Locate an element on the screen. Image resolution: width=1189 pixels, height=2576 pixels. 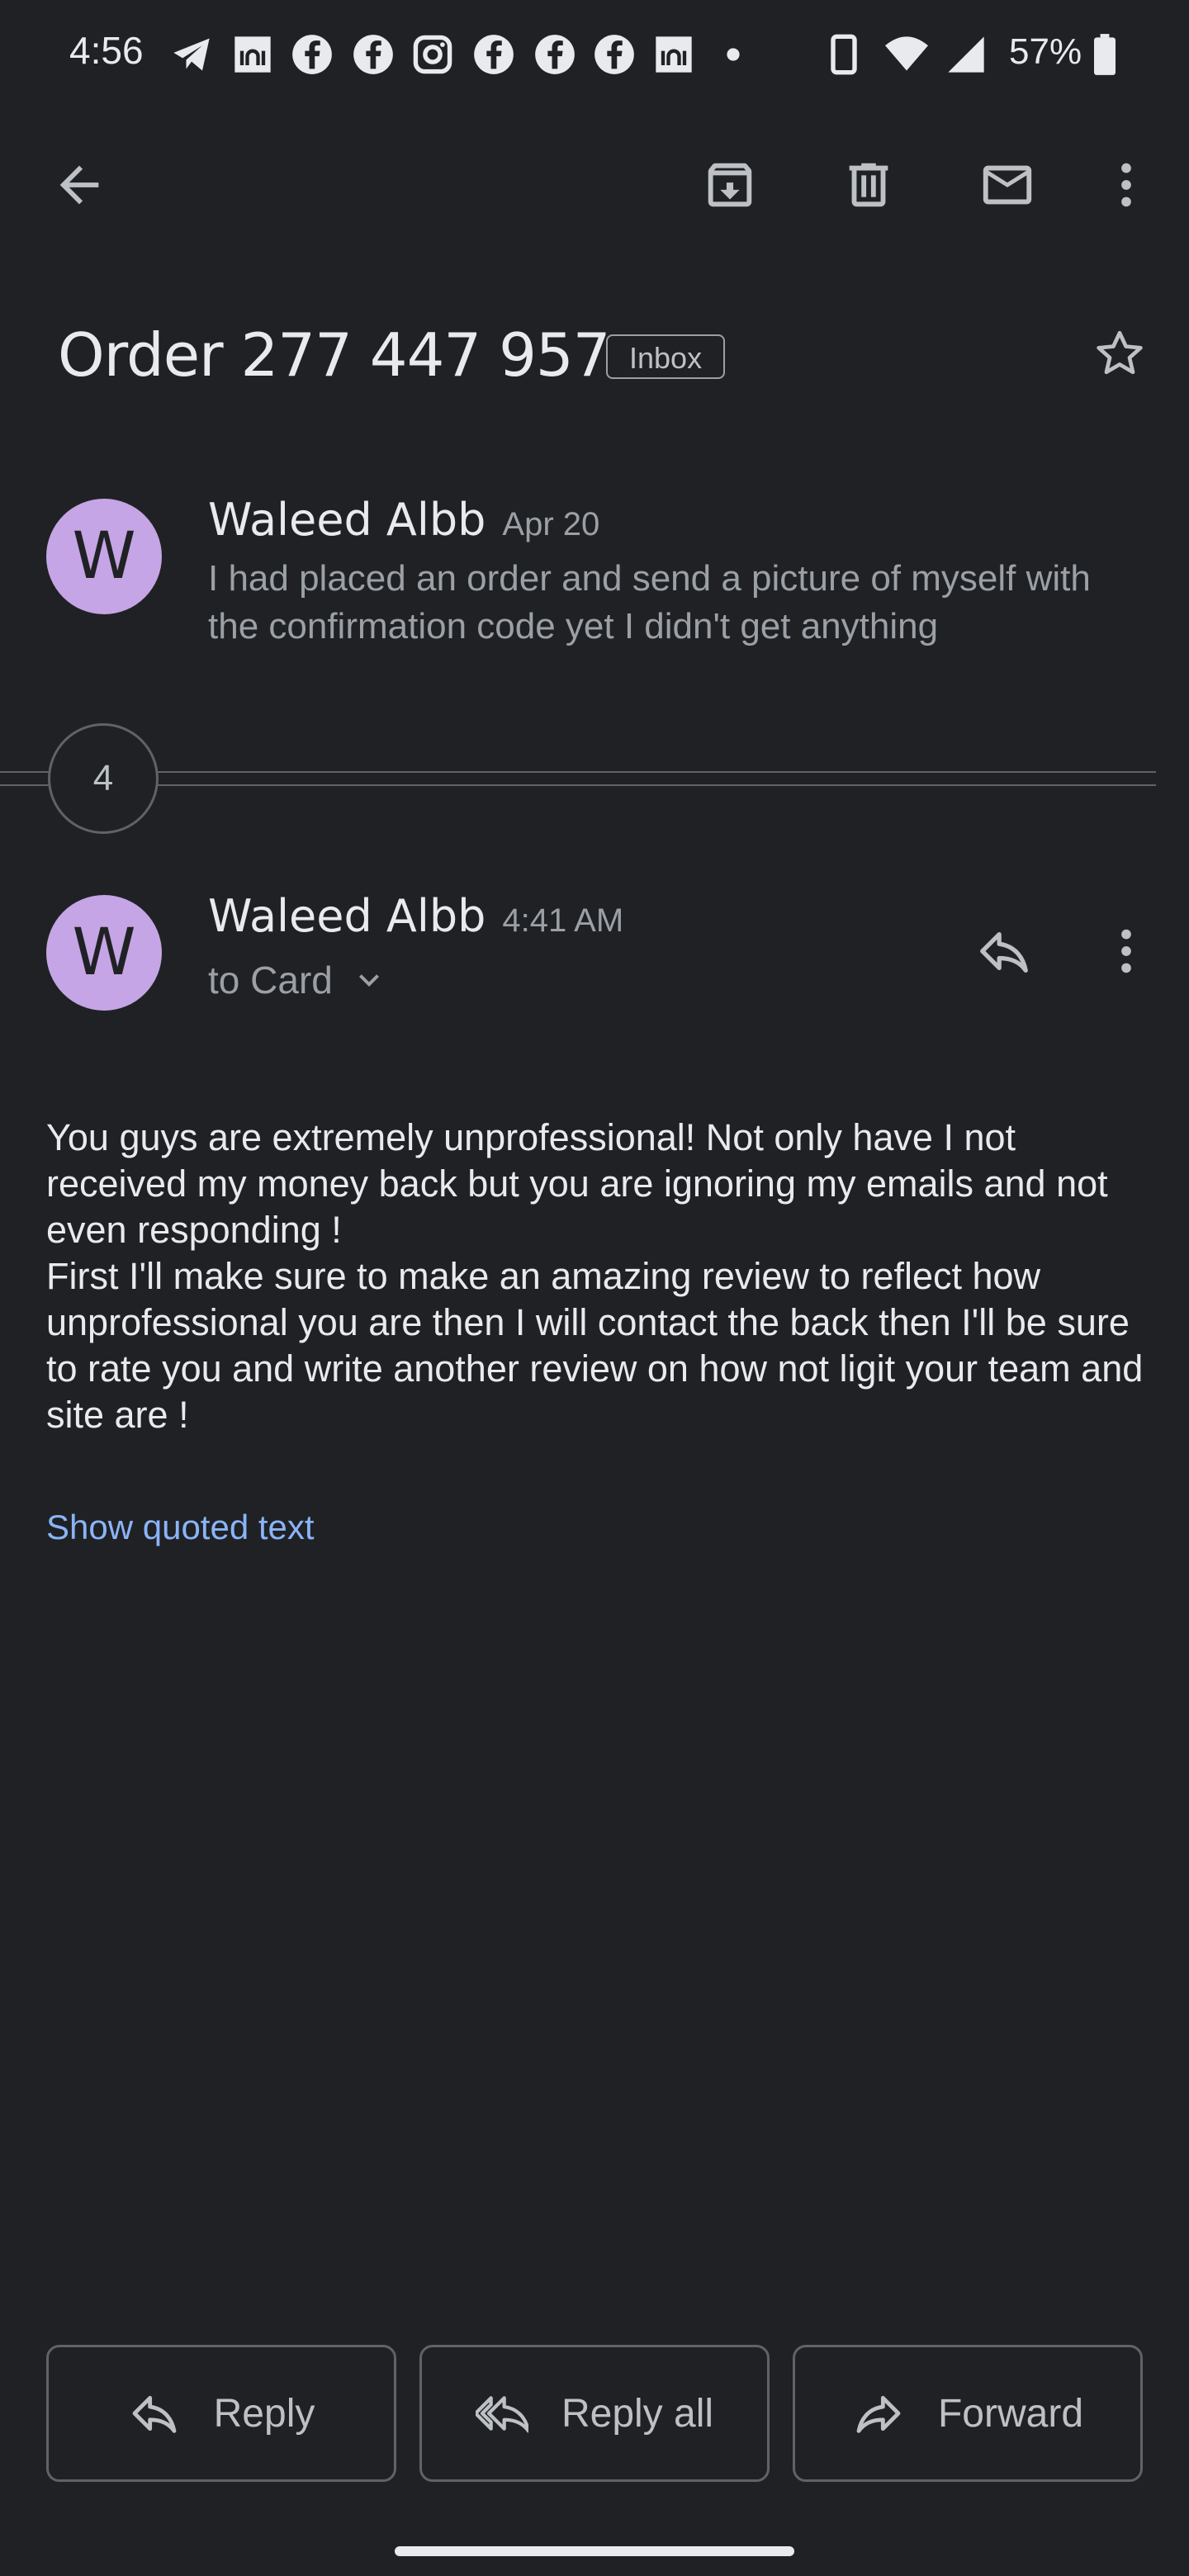
reply-action-button: Reply is located at coordinates (221, 2413).